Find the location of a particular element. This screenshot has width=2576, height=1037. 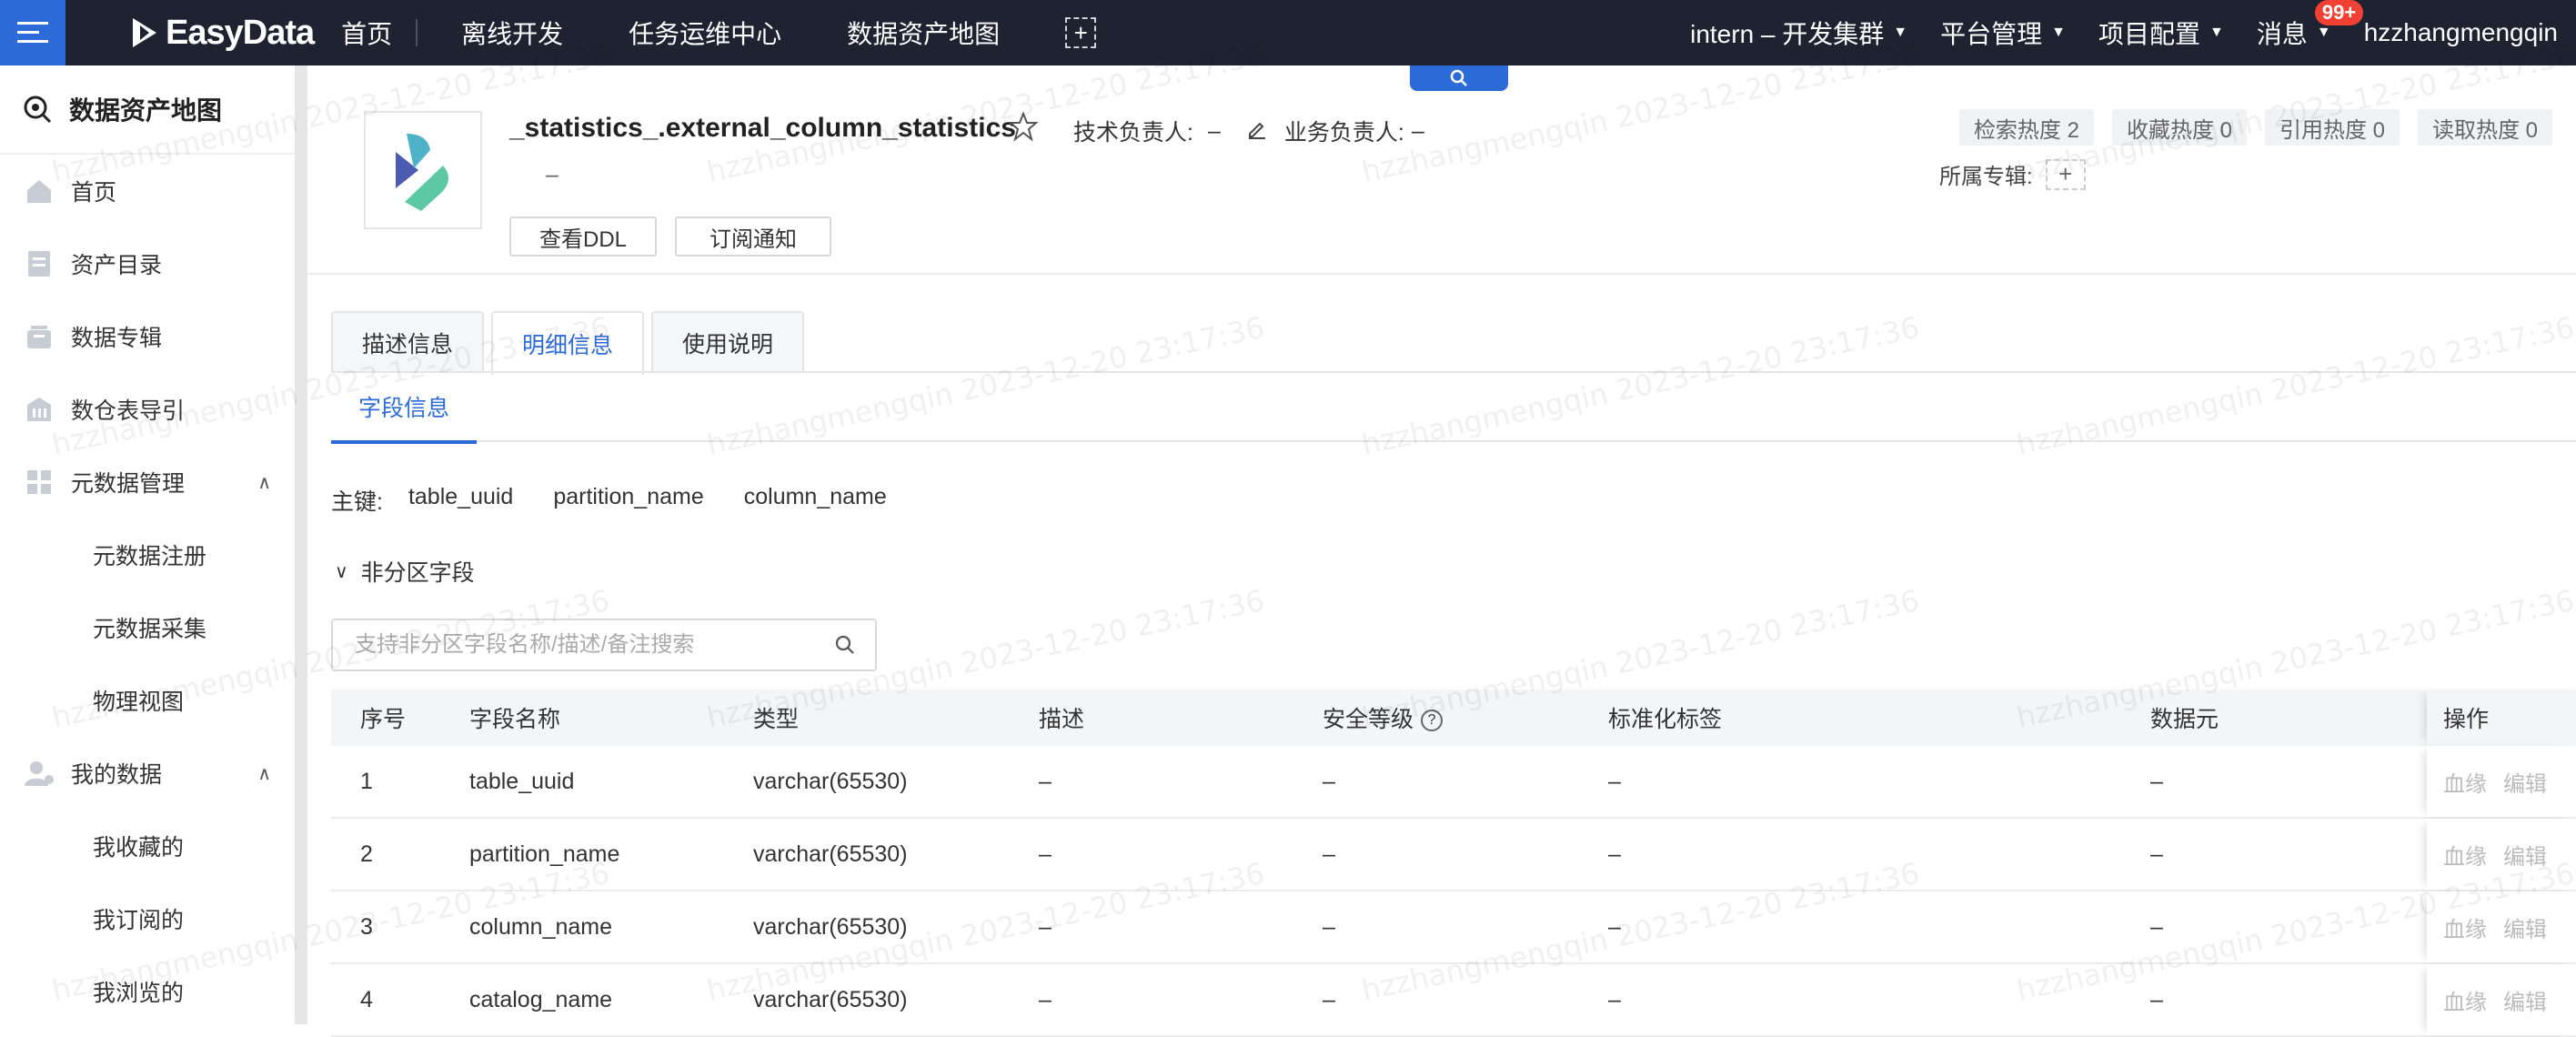

table-header: 序号 字段名称 类型 描述 安全等级? 标准化标签 数据元 操作 is located at coordinates (1453, 718).